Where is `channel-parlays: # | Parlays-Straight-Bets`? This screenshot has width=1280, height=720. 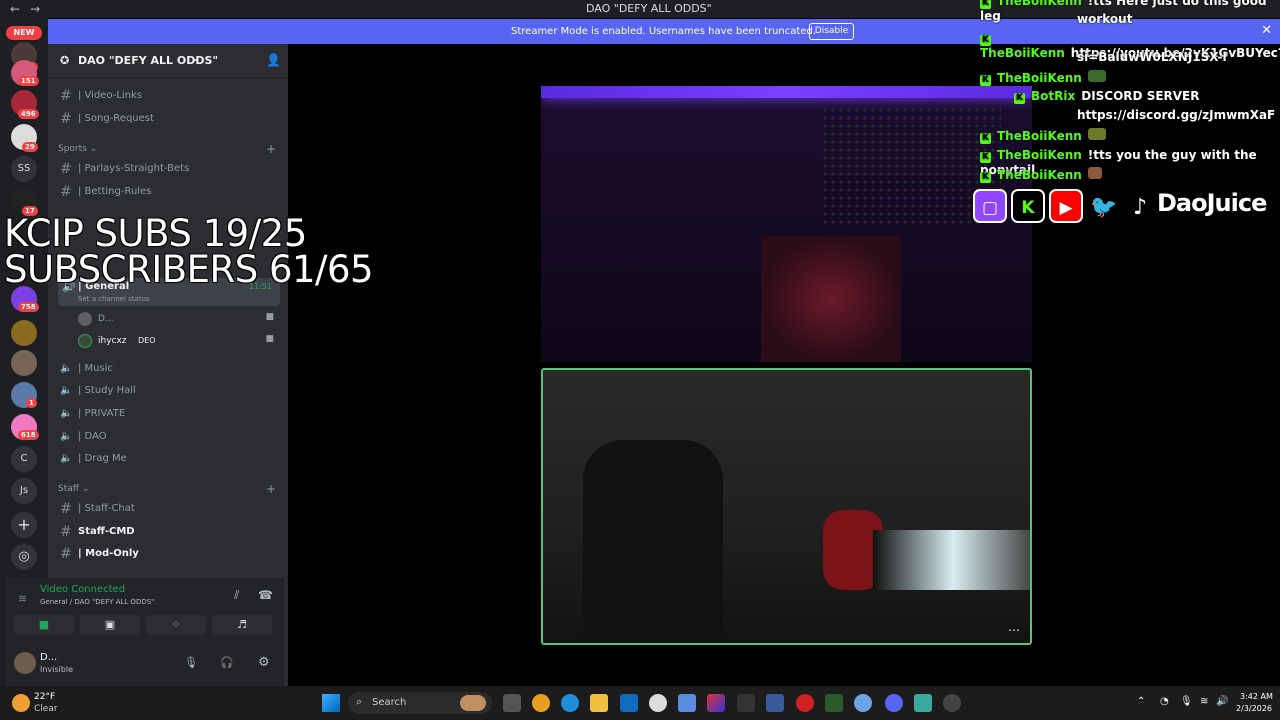
channel-parlays: # | Parlays-Straight-Bets is located at coordinates (169, 169).